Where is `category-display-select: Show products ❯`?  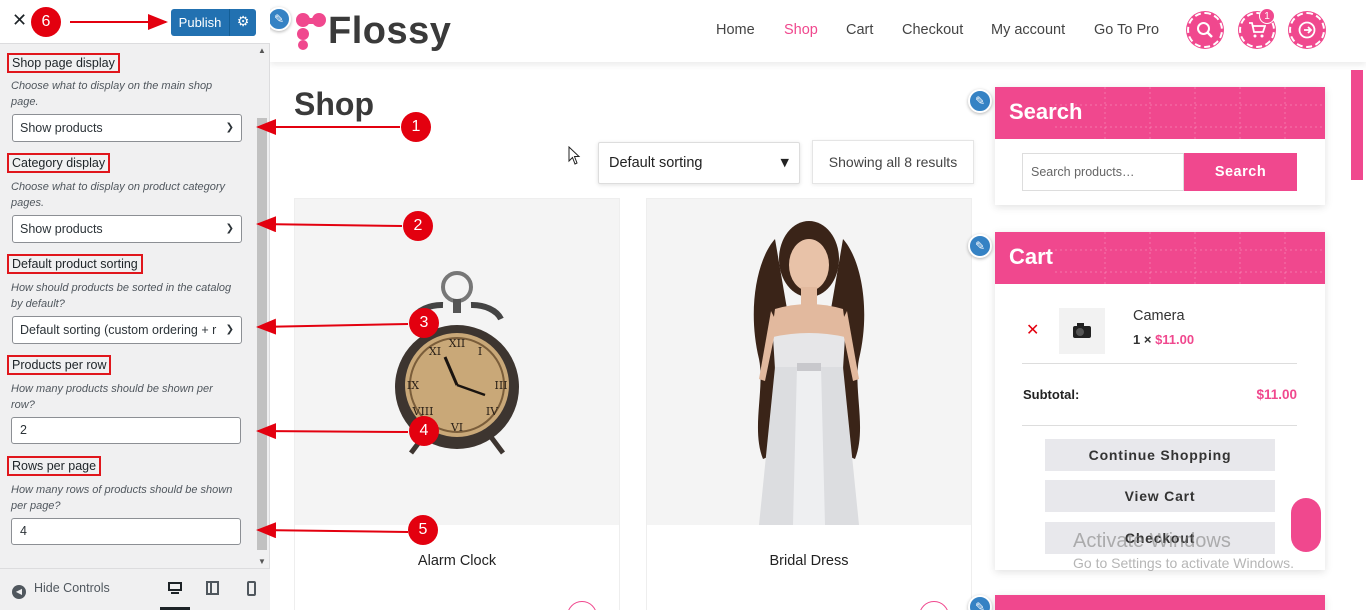
category-display-select: Show products ❯ is located at coordinates (127, 229).